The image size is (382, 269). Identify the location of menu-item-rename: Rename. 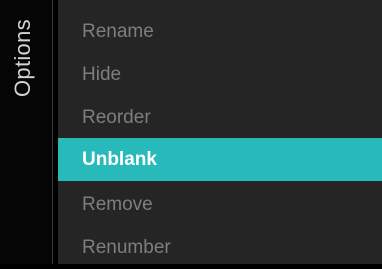
(220, 31).